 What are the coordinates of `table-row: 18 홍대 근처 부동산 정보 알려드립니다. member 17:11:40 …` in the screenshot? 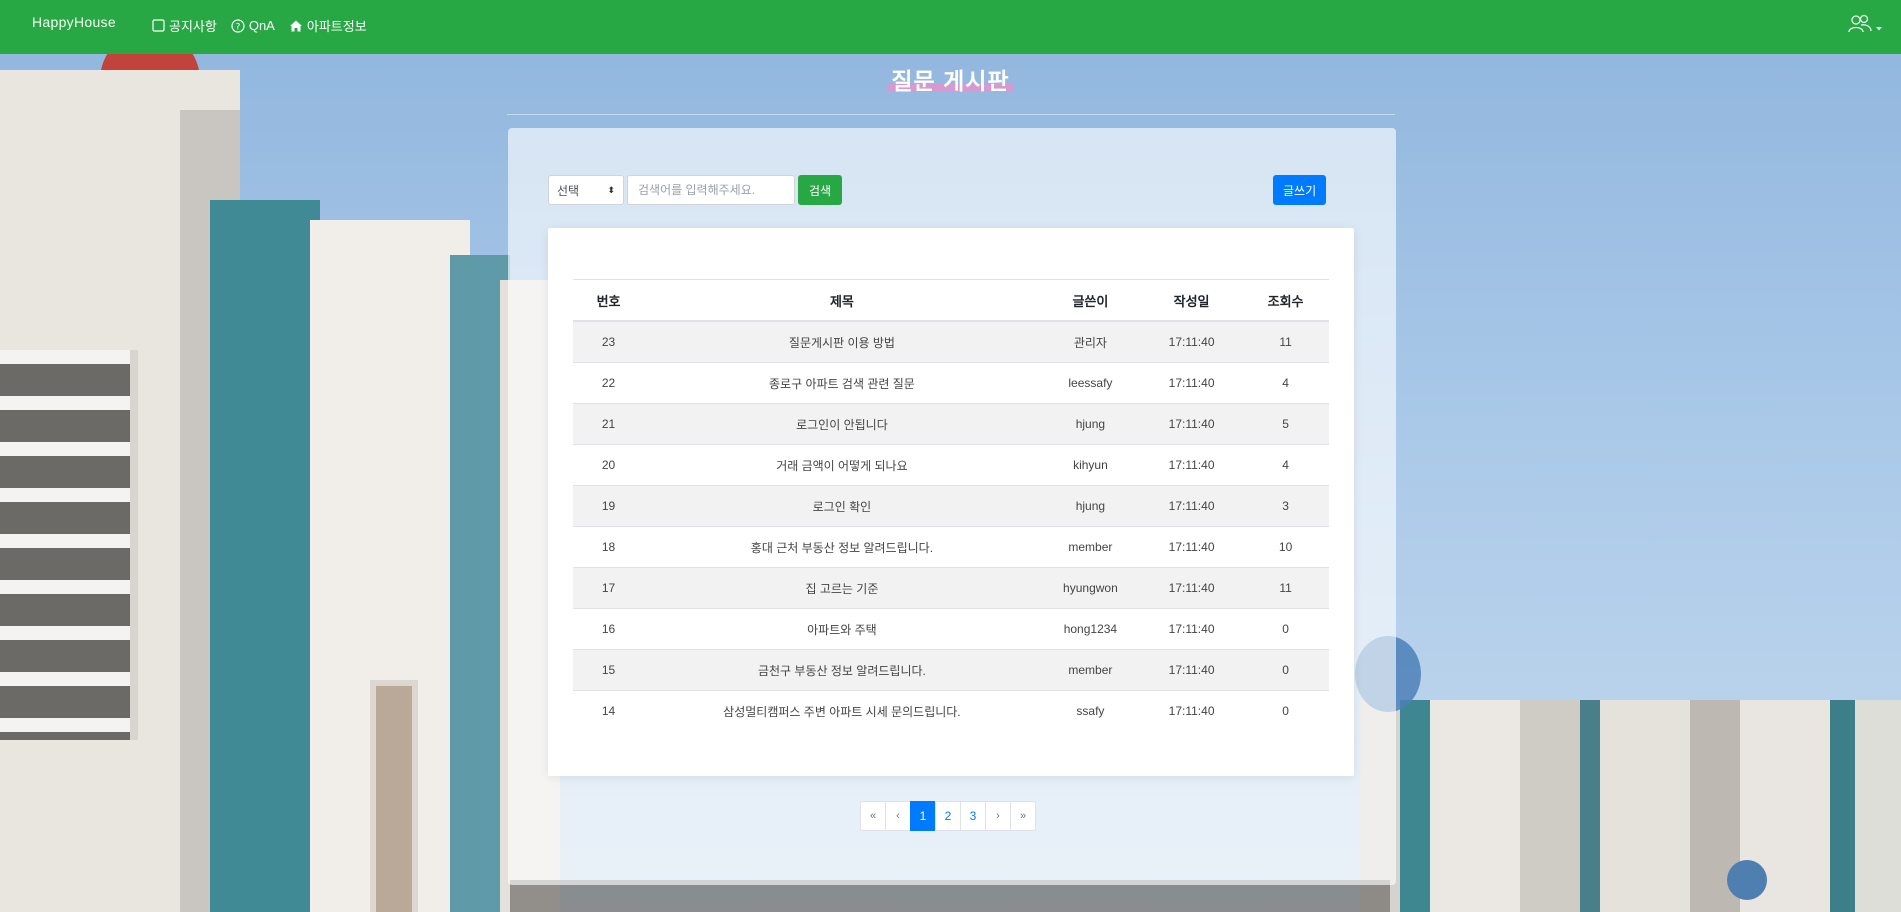 It's located at (951, 547).